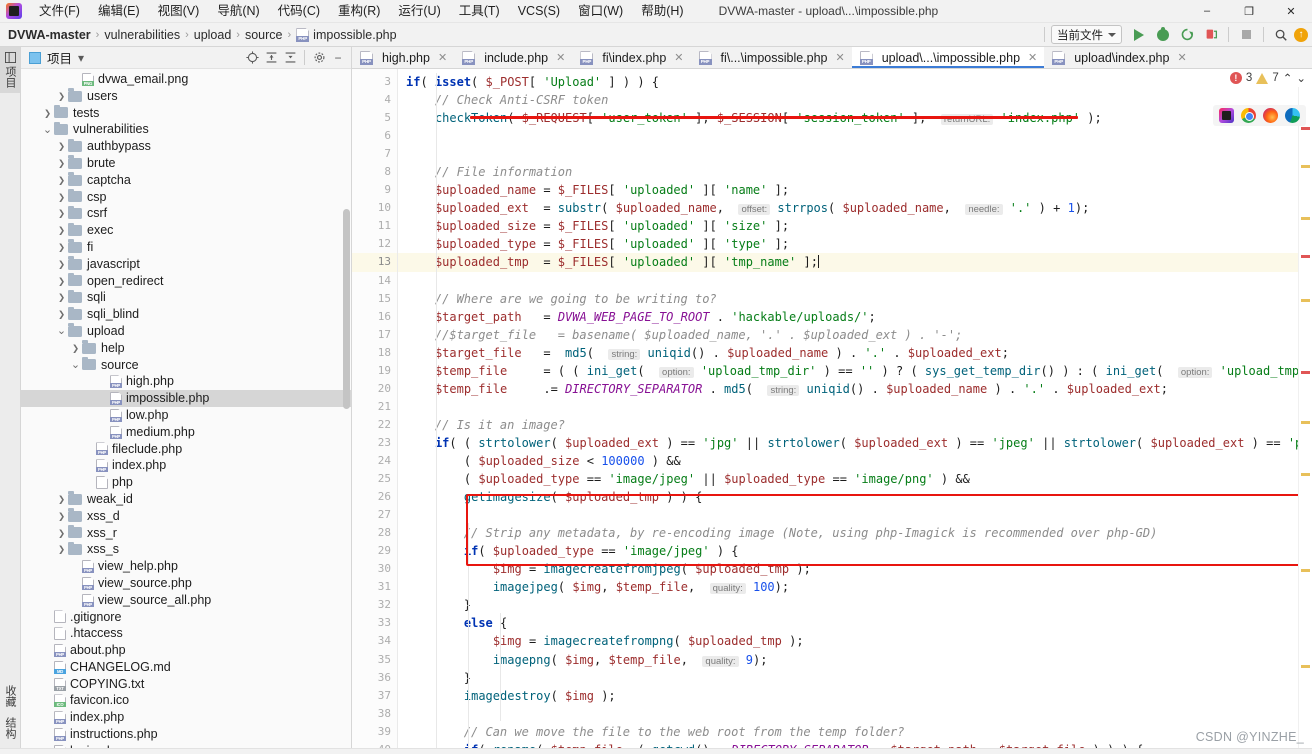 This screenshot has width=1312, height=754. I want to click on tree-node: ⌄ source, so click(186, 365).